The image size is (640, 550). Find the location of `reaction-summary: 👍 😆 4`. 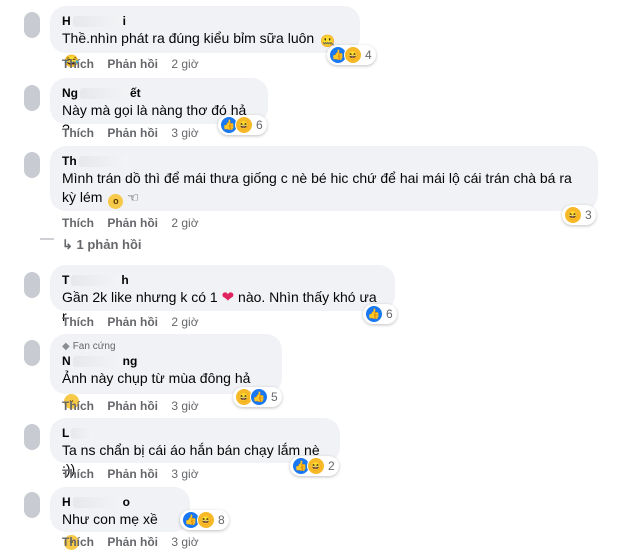

reaction-summary: 👍 😆 4 is located at coordinates (351, 55).